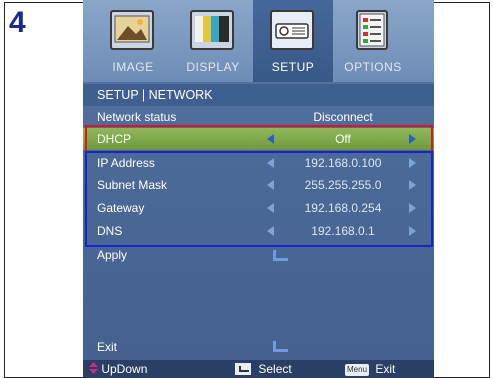 Image resolution: width=493 pixels, height=378 pixels. I want to click on step-number: 4, so click(17, 22).